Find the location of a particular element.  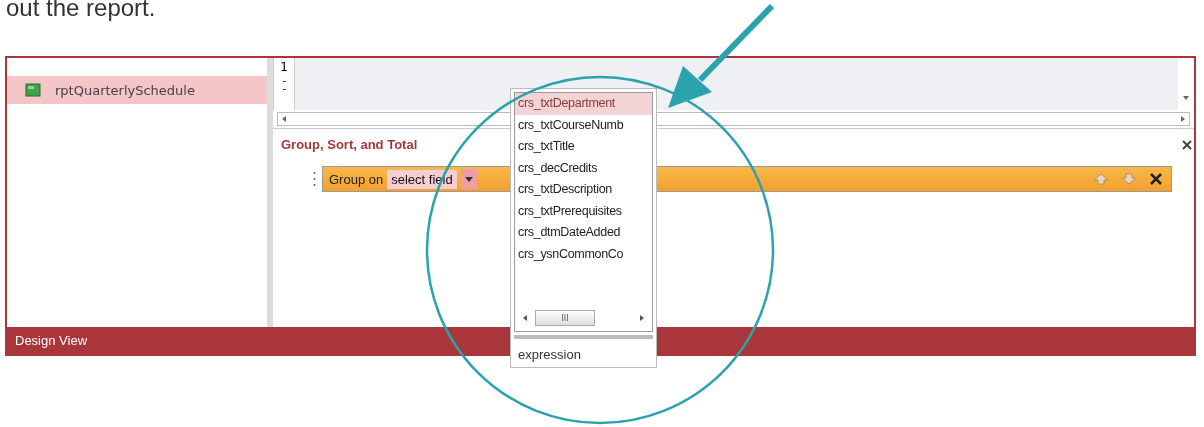

report-item: rptQuarterlySchedule is located at coordinates (137, 90).